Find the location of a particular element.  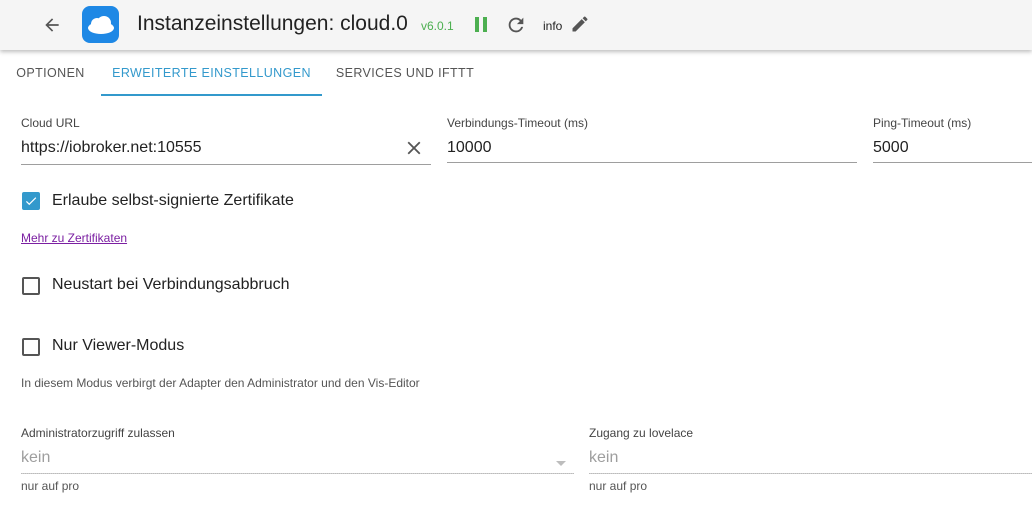

clear-url-button is located at coordinates (414, 148).